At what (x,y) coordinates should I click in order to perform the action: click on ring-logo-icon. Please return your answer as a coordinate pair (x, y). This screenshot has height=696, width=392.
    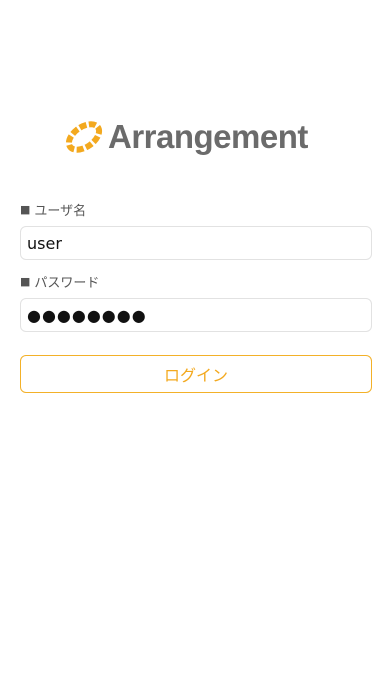
    Looking at the image, I should click on (84, 137).